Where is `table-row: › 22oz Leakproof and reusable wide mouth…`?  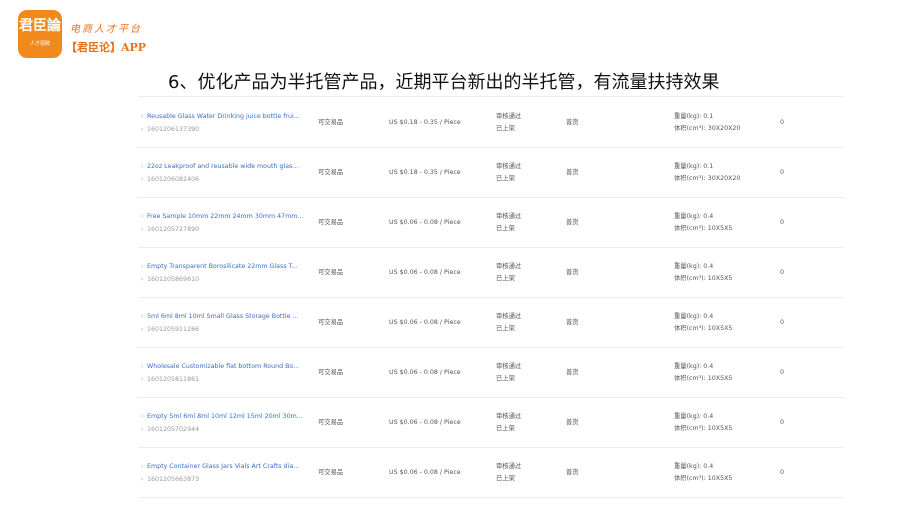
table-row: › 22oz Leakproof and reusable wide mouth… is located at coordinates (491, 172).